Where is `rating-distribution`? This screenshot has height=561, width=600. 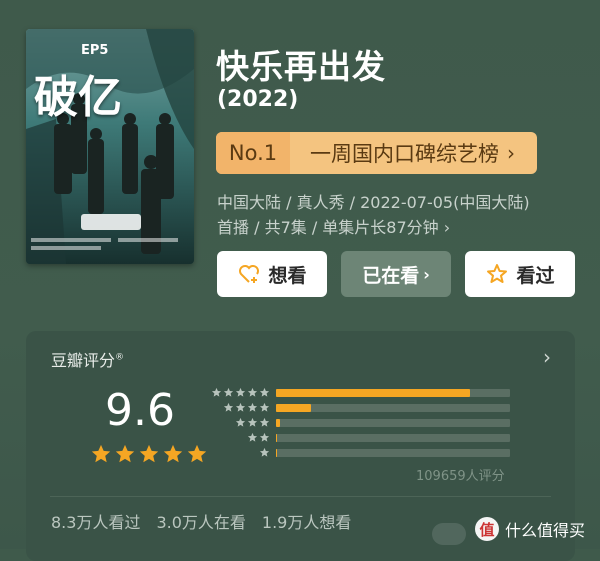
rating-distribution is located at coordinates (360, 422).